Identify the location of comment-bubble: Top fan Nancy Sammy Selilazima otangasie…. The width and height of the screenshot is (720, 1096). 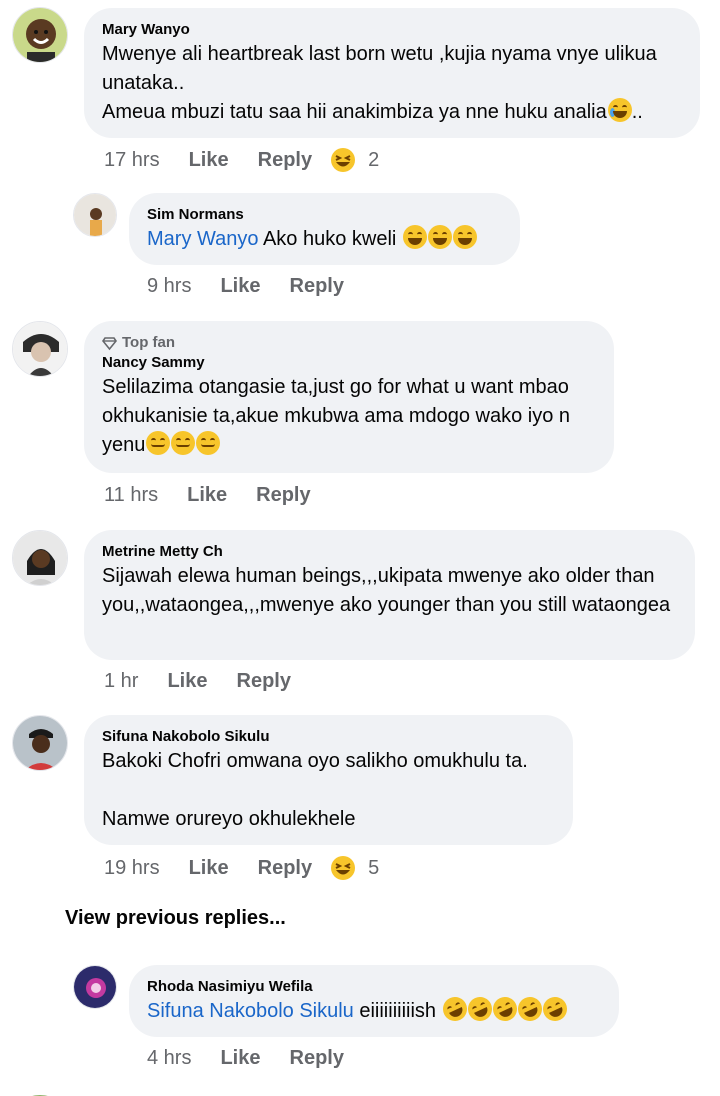
(349, 397).